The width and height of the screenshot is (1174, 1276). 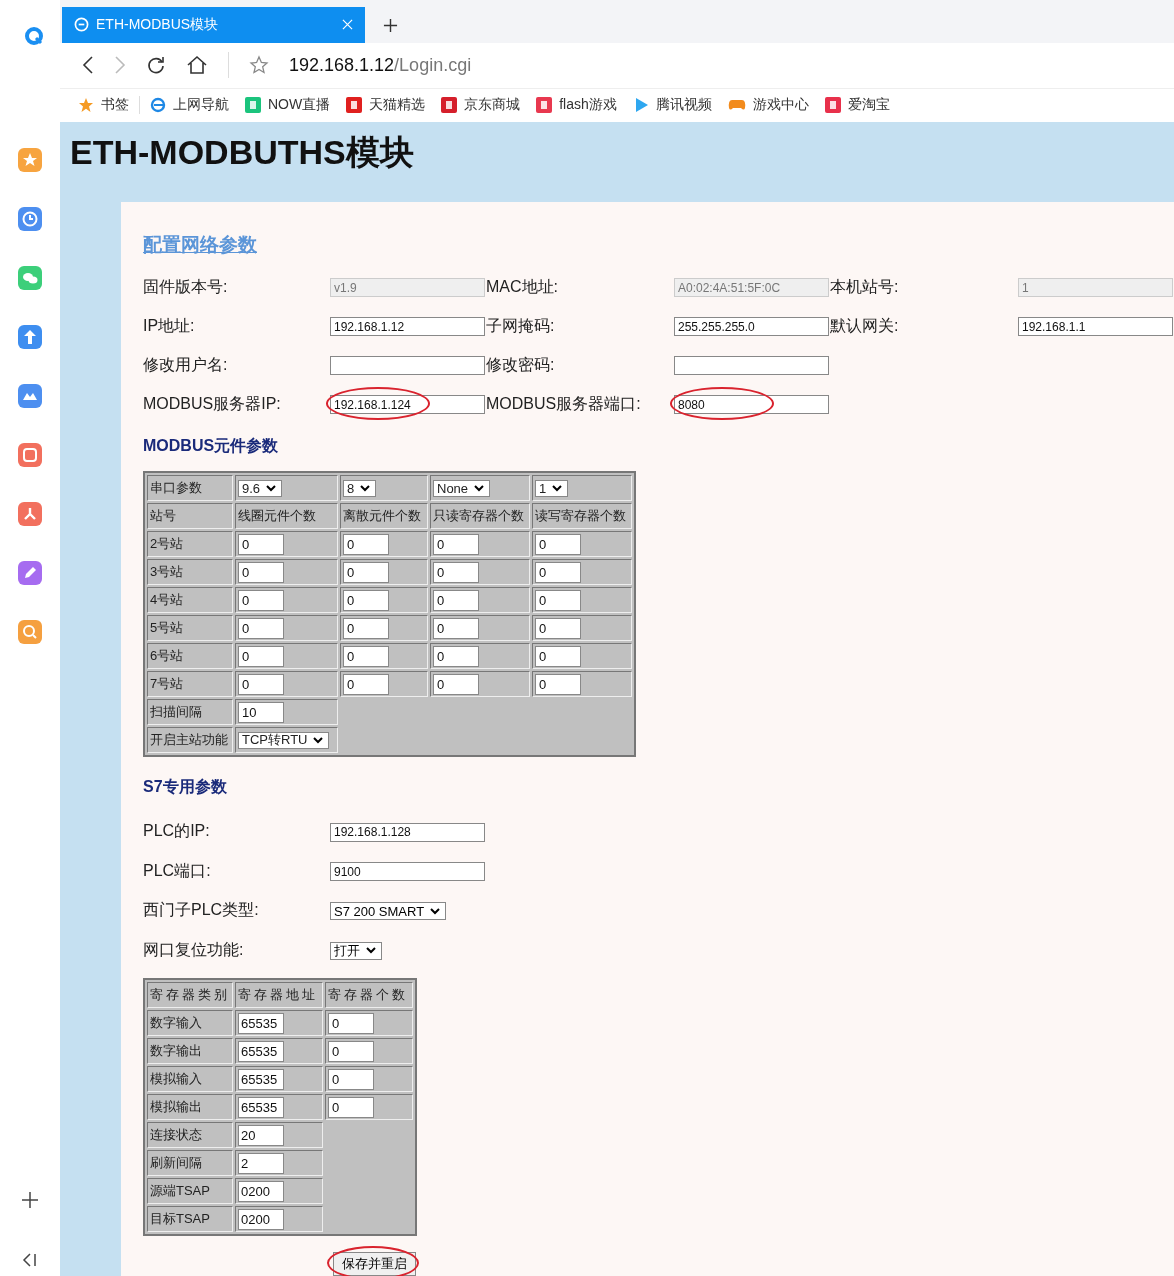 I want to click on bookmark-link: 腾讯视频, so click(x=672, y=105).